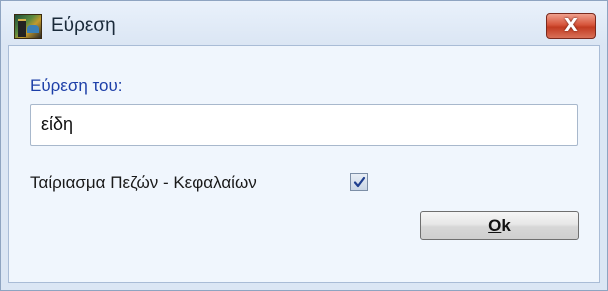 Image resolution: width=608 pixels, height=291 pixels. Describe the element at coordinates (83, 25) in the screenshot. I see `dialog-title: Εύρεση` at that location.